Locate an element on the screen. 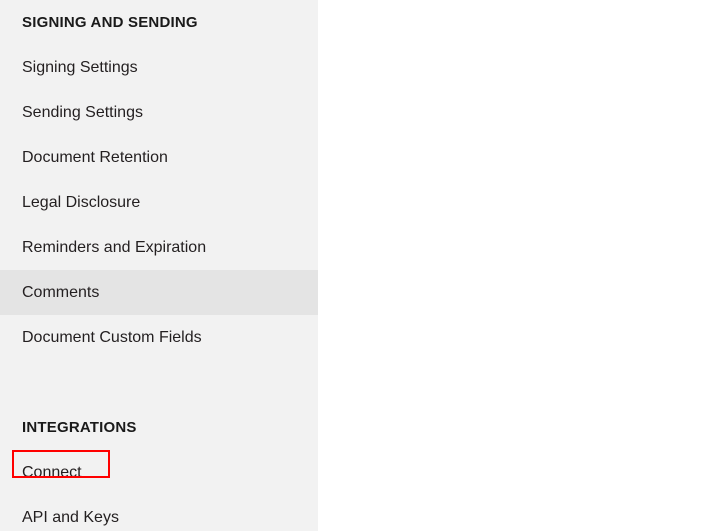 The width and height of the screenshot is (723, 531). sidebar-item-document-custom-fields: Document Custom Fields is located at coordinates (159, 337).